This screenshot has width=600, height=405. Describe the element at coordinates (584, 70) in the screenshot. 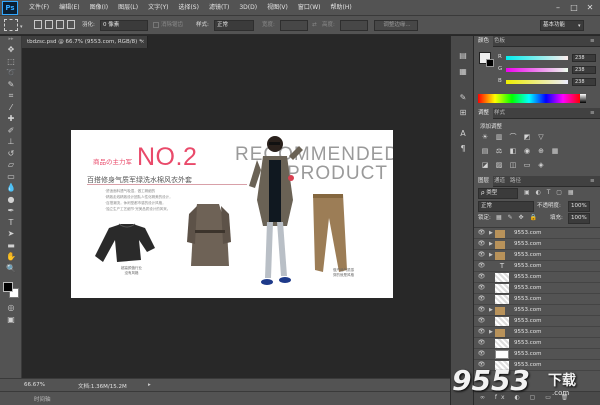

I see `channel-g-value: 238` at that location.